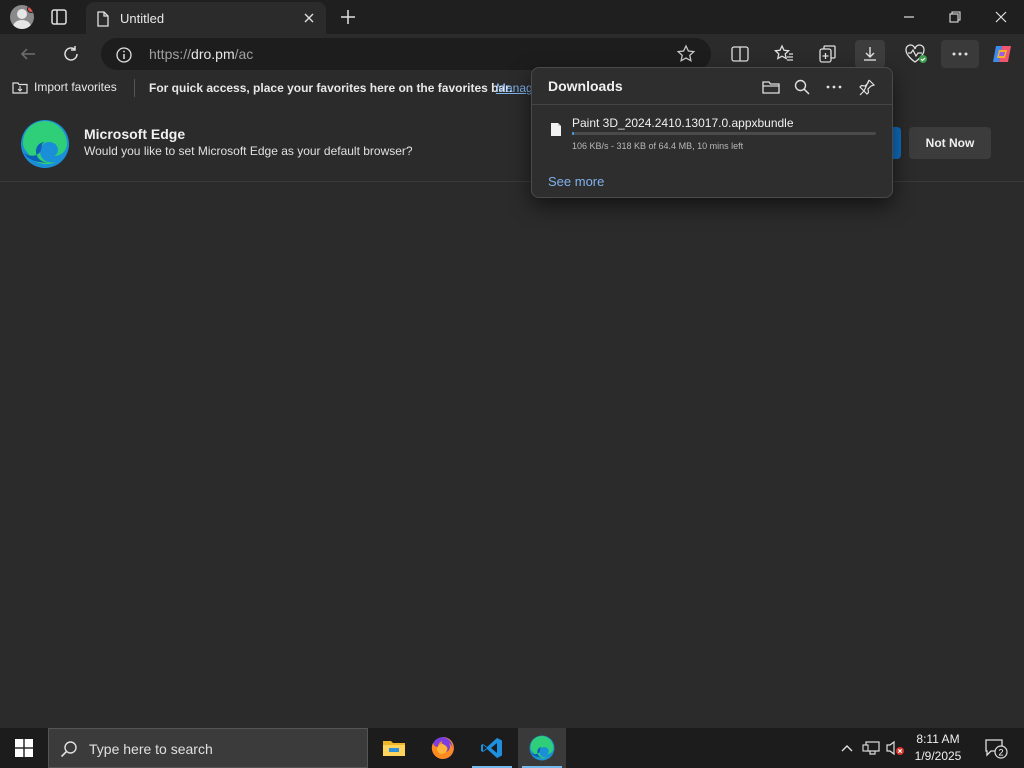 The width and height of the screenshot is (1024, 768). I want to click on import-favorites-button: Import favorites, so click(64, 87).